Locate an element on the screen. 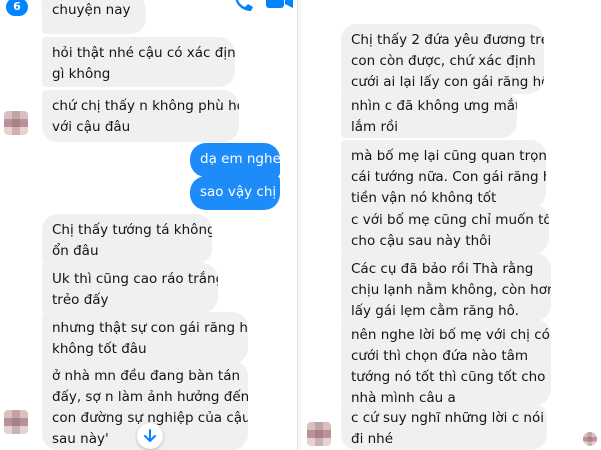  message-bubble: nhìn c đã không ưng mắt lắm rồi is located at coordinates (429, 114).